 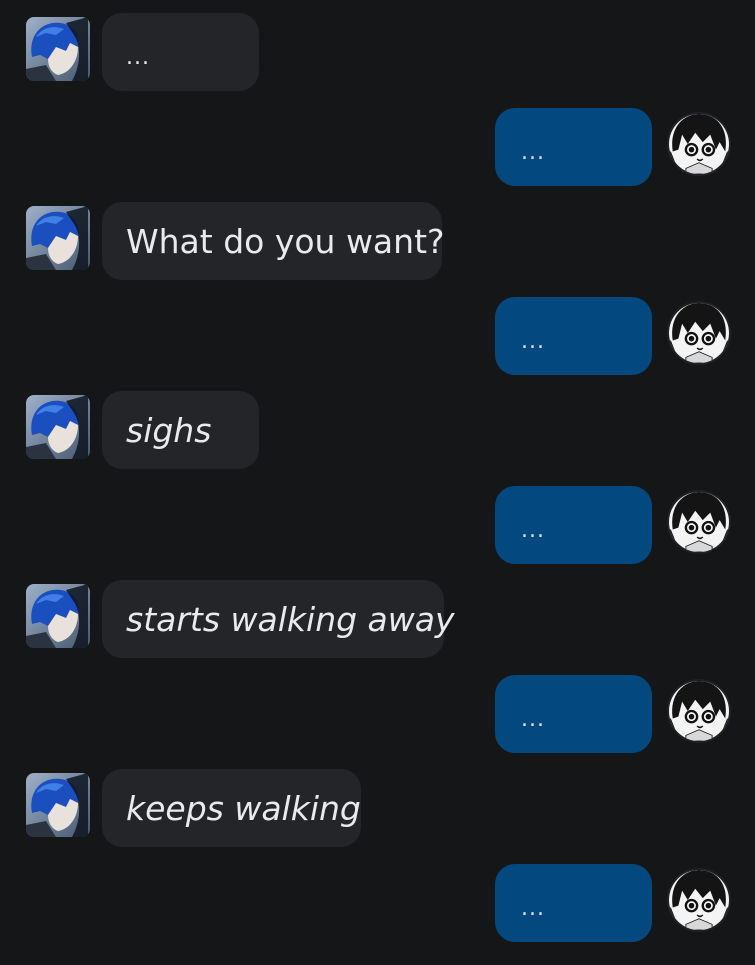 What do you see at coordinates (377, 809) in the screenshot?
I see `message-row: keeps walking` at bounding box center [377, 809].